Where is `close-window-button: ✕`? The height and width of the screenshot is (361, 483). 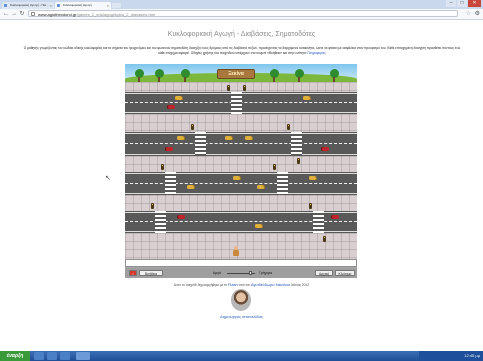 close-window-button: ✕ is located at coordinates (474, 3).